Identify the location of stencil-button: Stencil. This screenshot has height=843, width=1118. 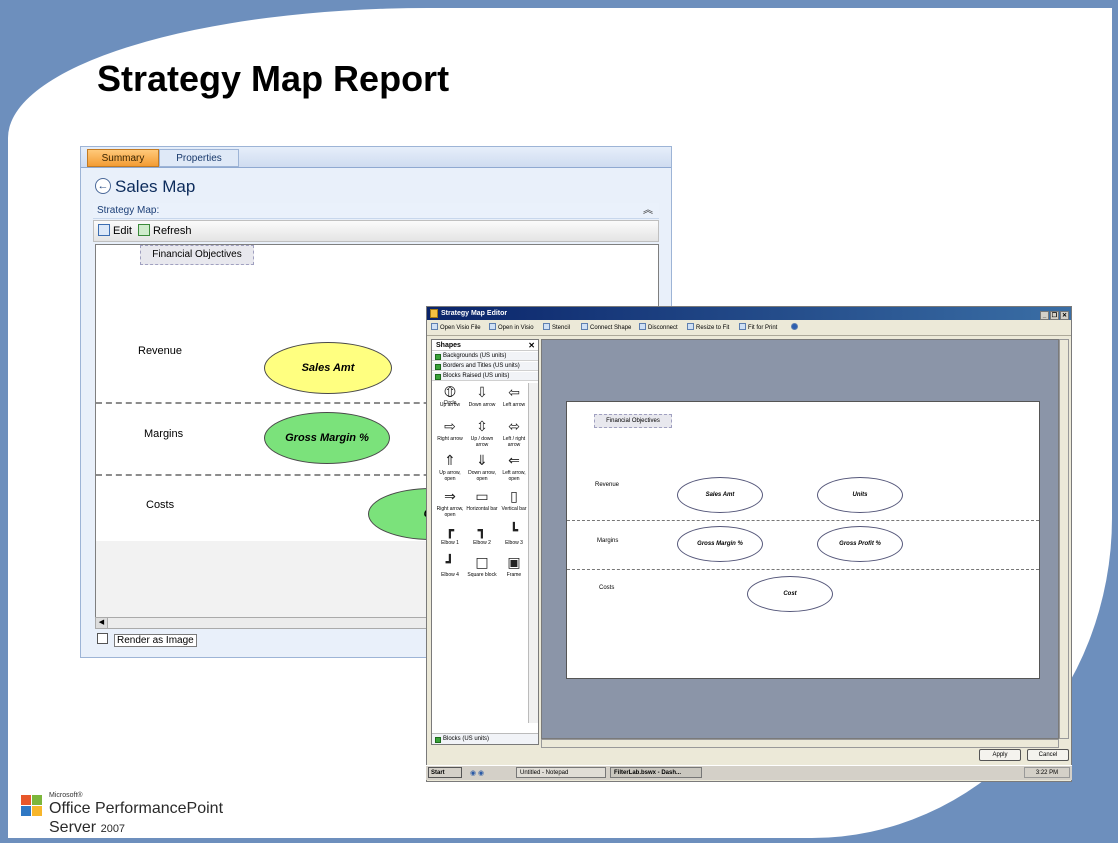
(556, 328).